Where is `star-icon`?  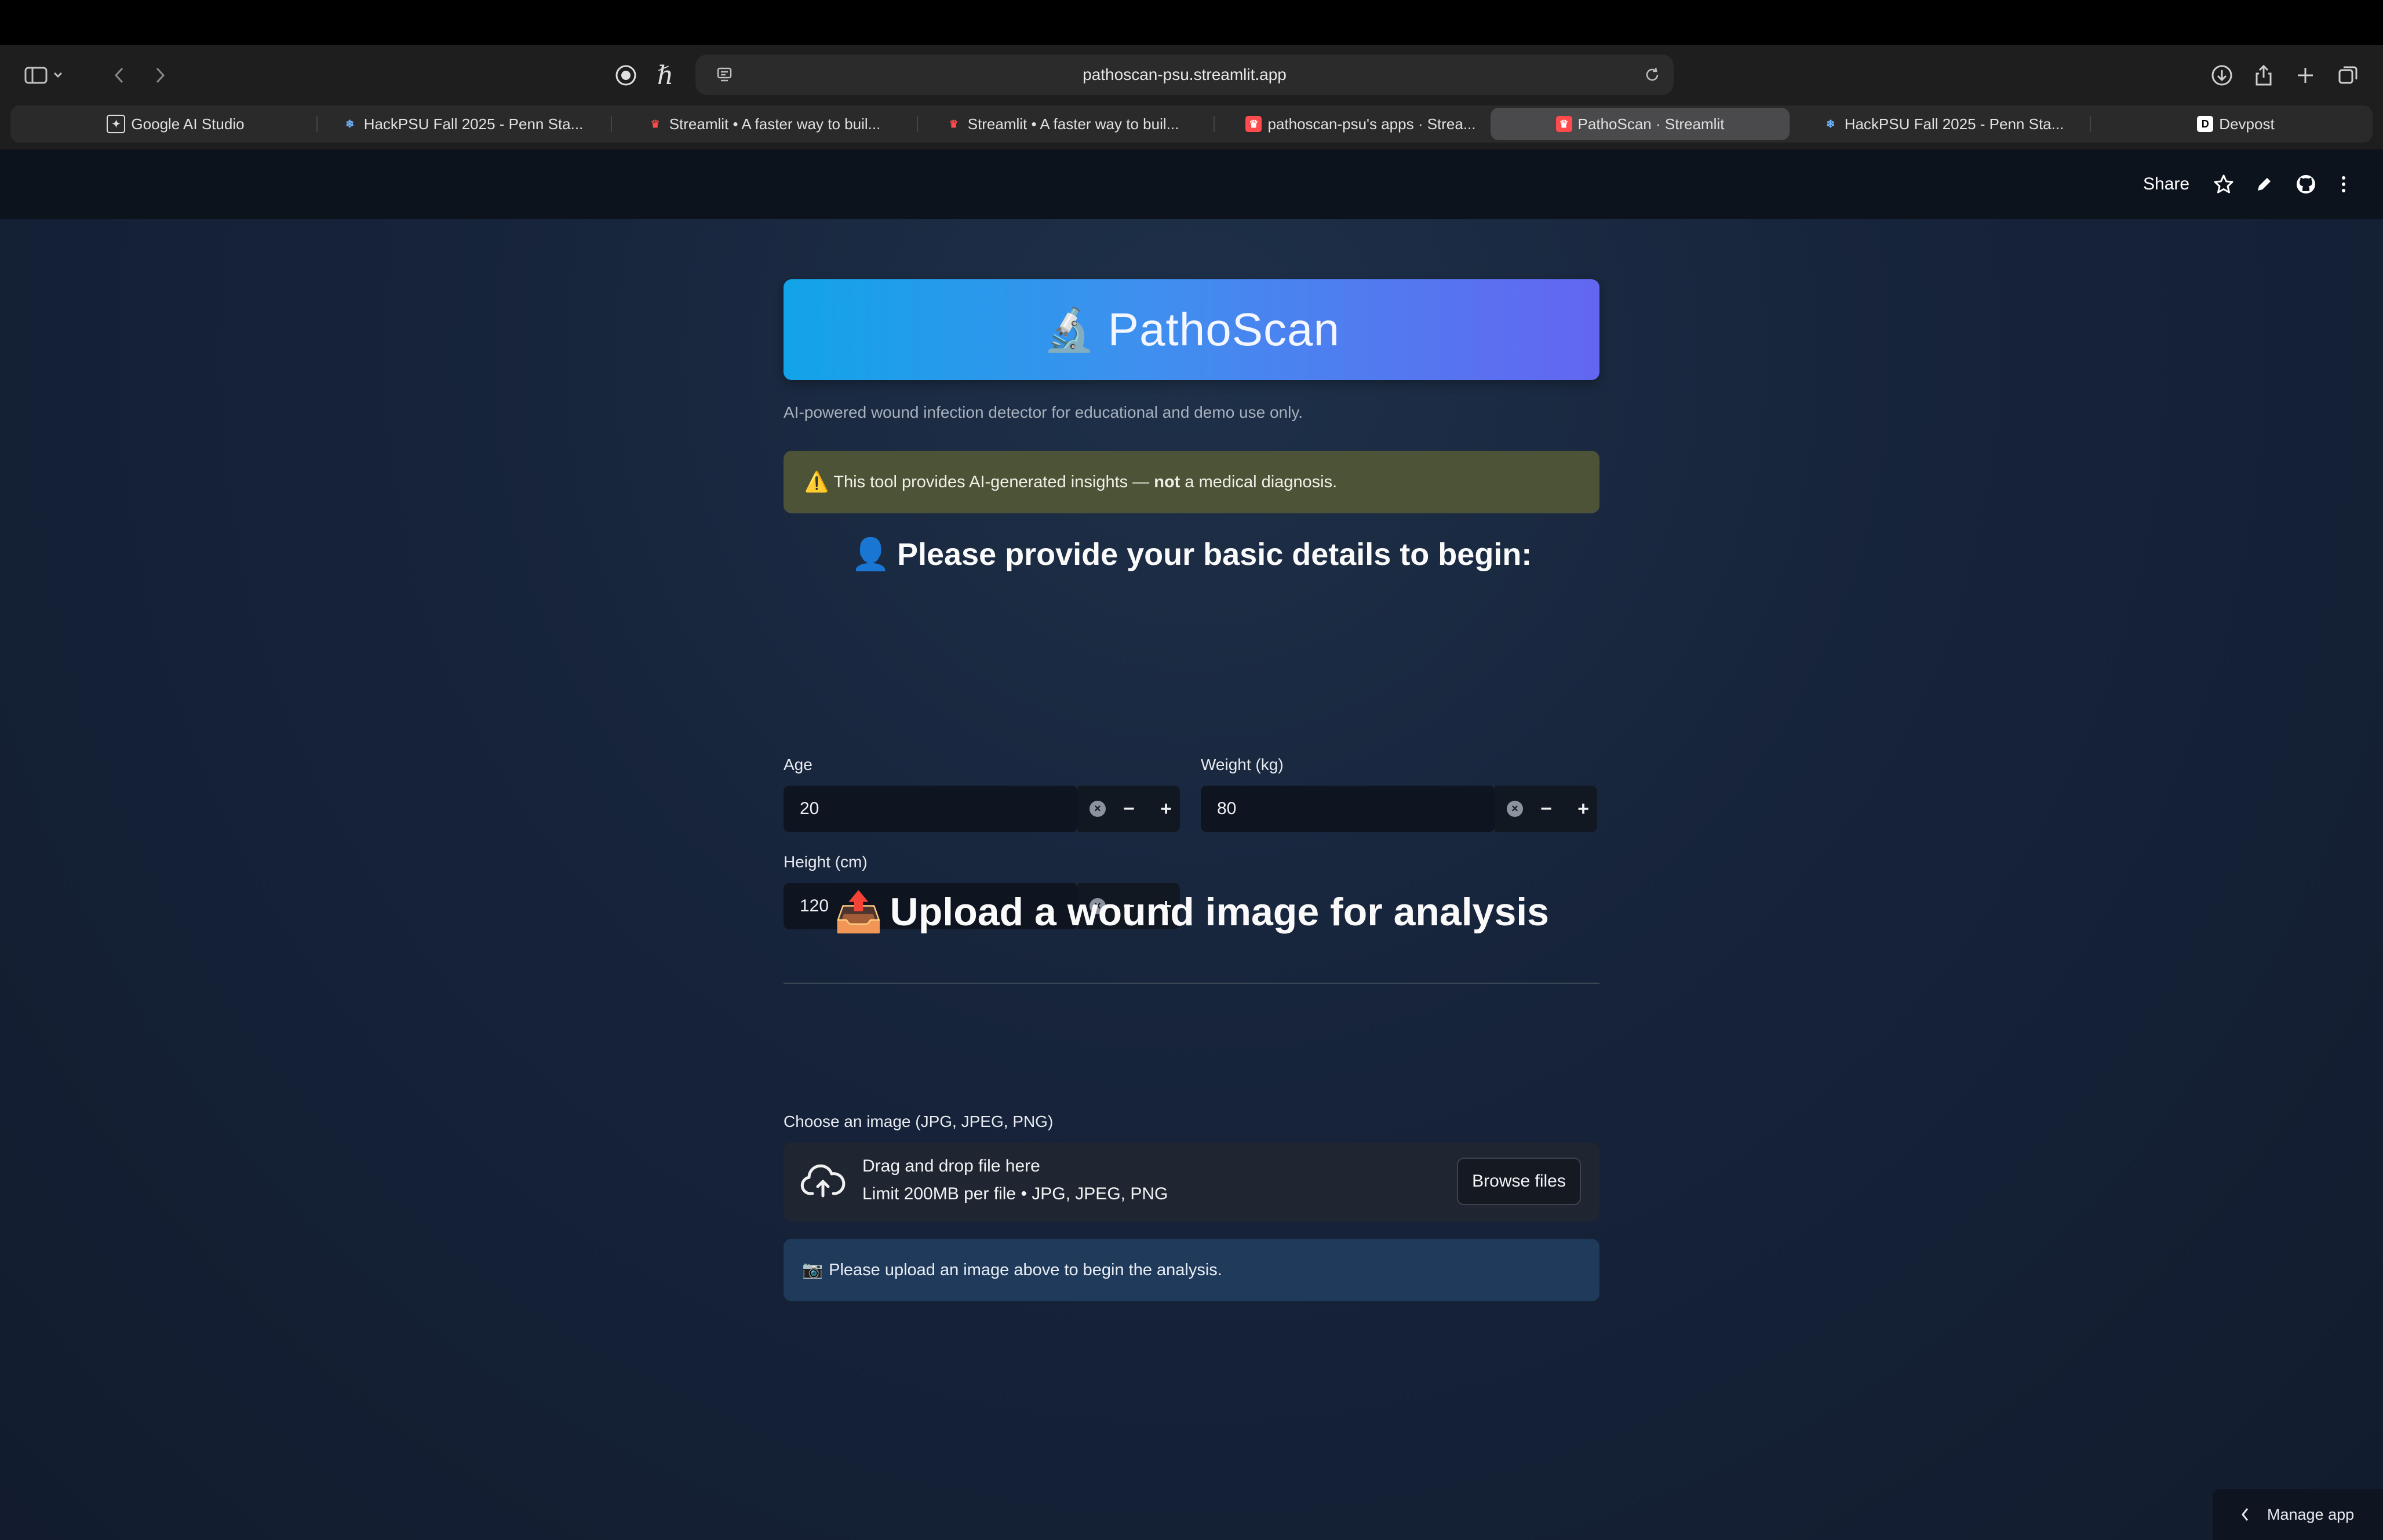
star-icon is located at coordinates (2224, 184).